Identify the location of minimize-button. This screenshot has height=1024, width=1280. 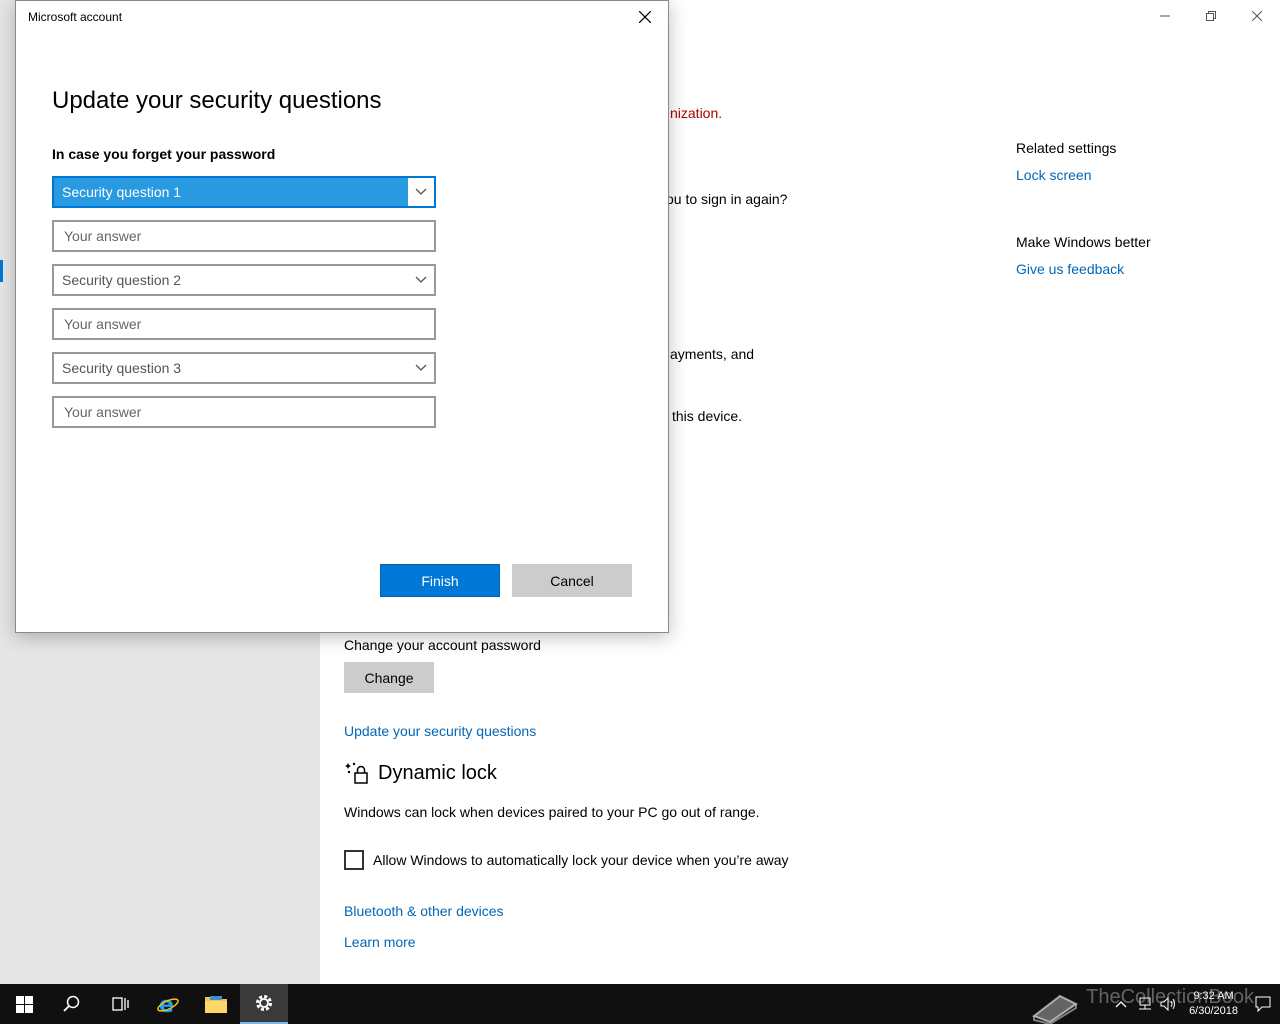
(1165, 16).